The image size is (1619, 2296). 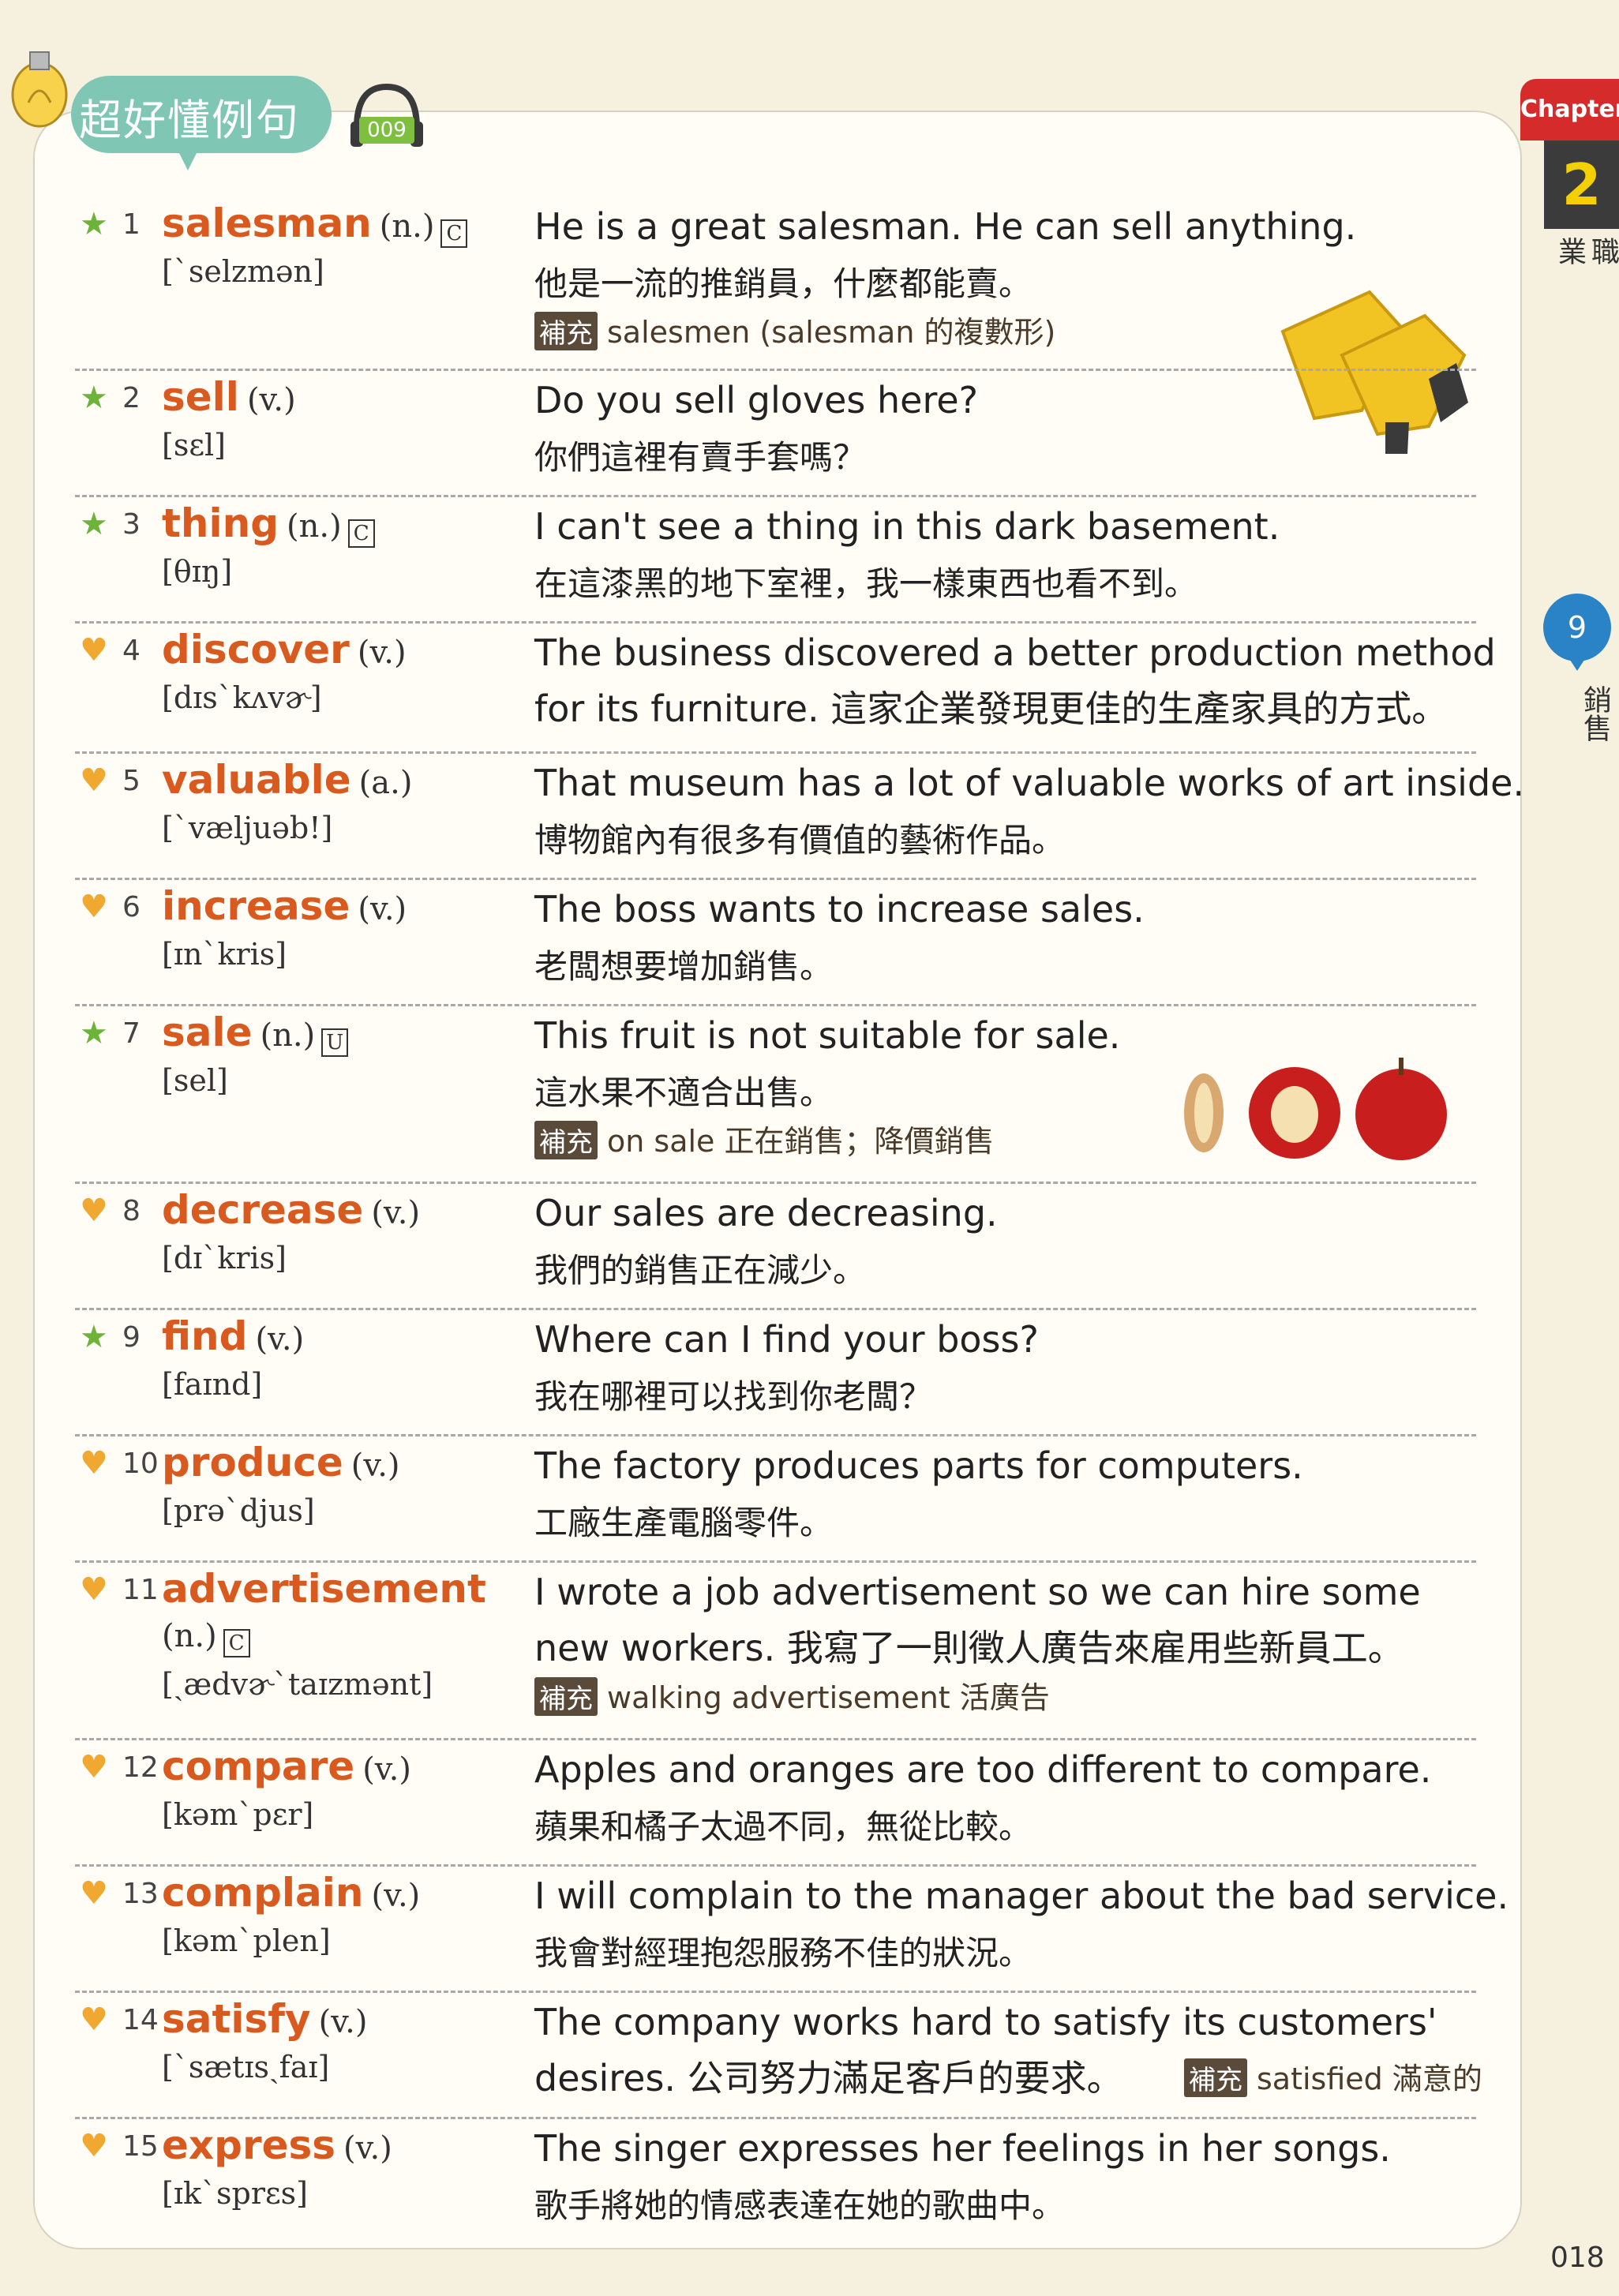 I want to click on lesson-badge: 9, so click(x=1577, y=627).